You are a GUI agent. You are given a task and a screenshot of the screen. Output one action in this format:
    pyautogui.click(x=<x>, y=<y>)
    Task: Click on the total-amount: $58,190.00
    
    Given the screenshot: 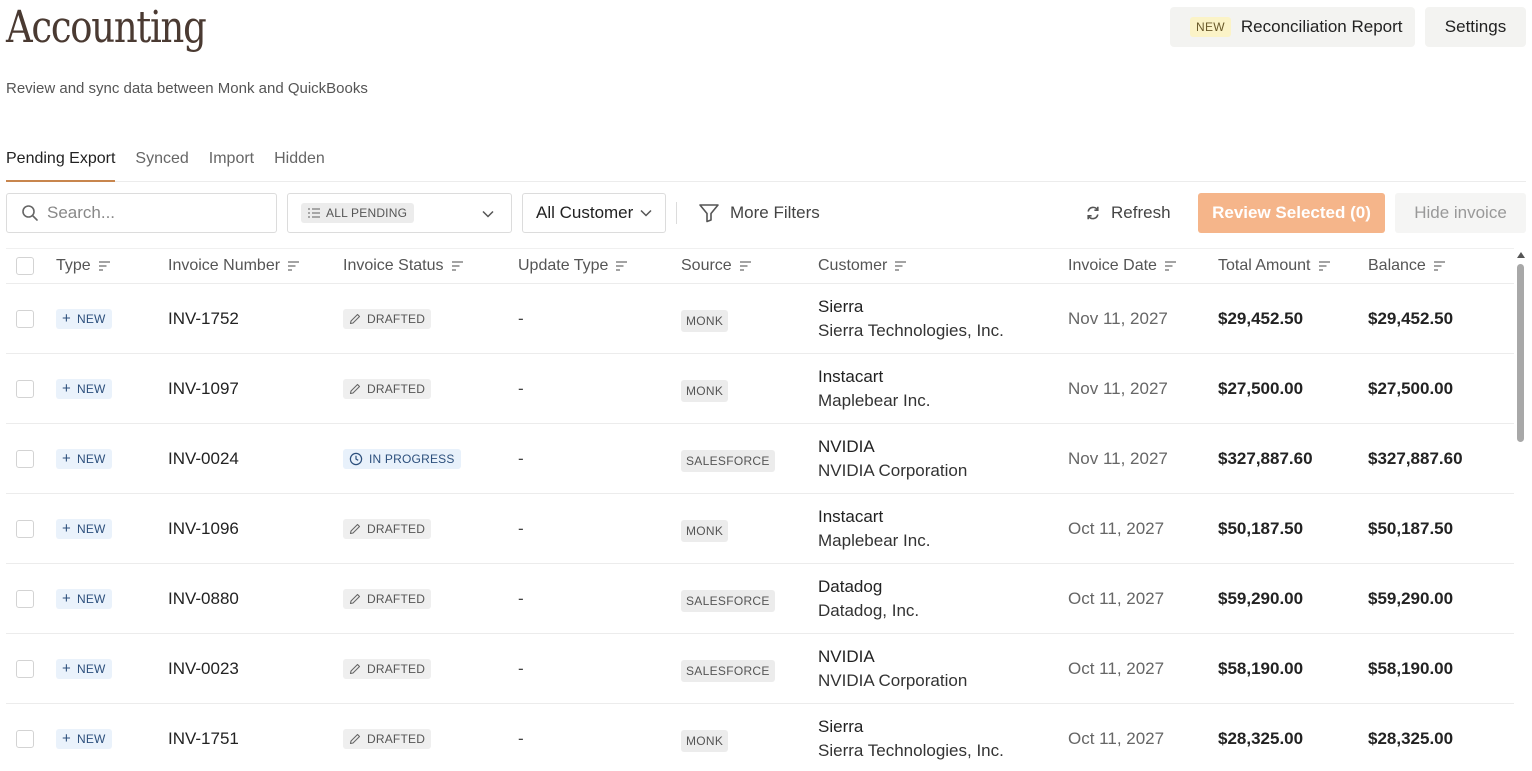 What is the action you would take?
    pyautogui.click(x=1261, y=668)
    